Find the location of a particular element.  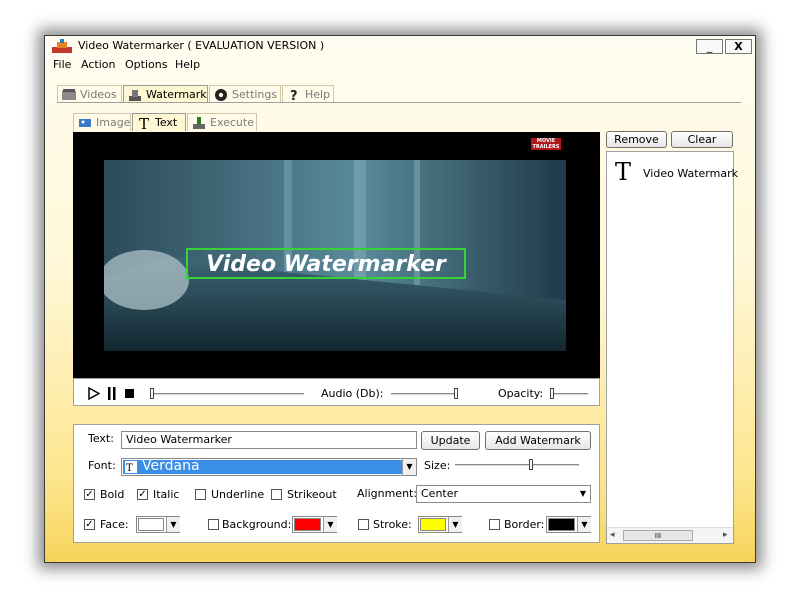

watermark-list: T Video Watermark ◂ III ▸ is located at coordinates (672, 347).